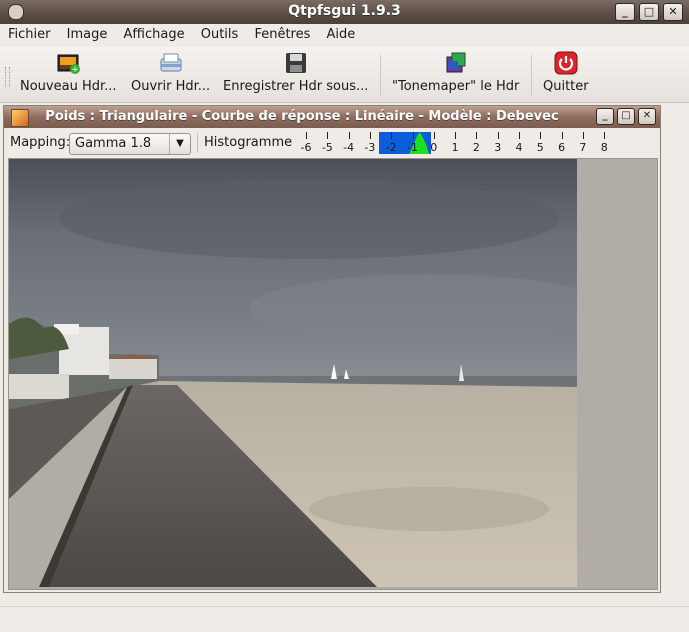 Image resolution: width=689 pixels, height=632 pixels. What do you see at coordinates (220, 33) in the screenshot?
I see `menu-outils: Outils` at bounding box center [220, 33].